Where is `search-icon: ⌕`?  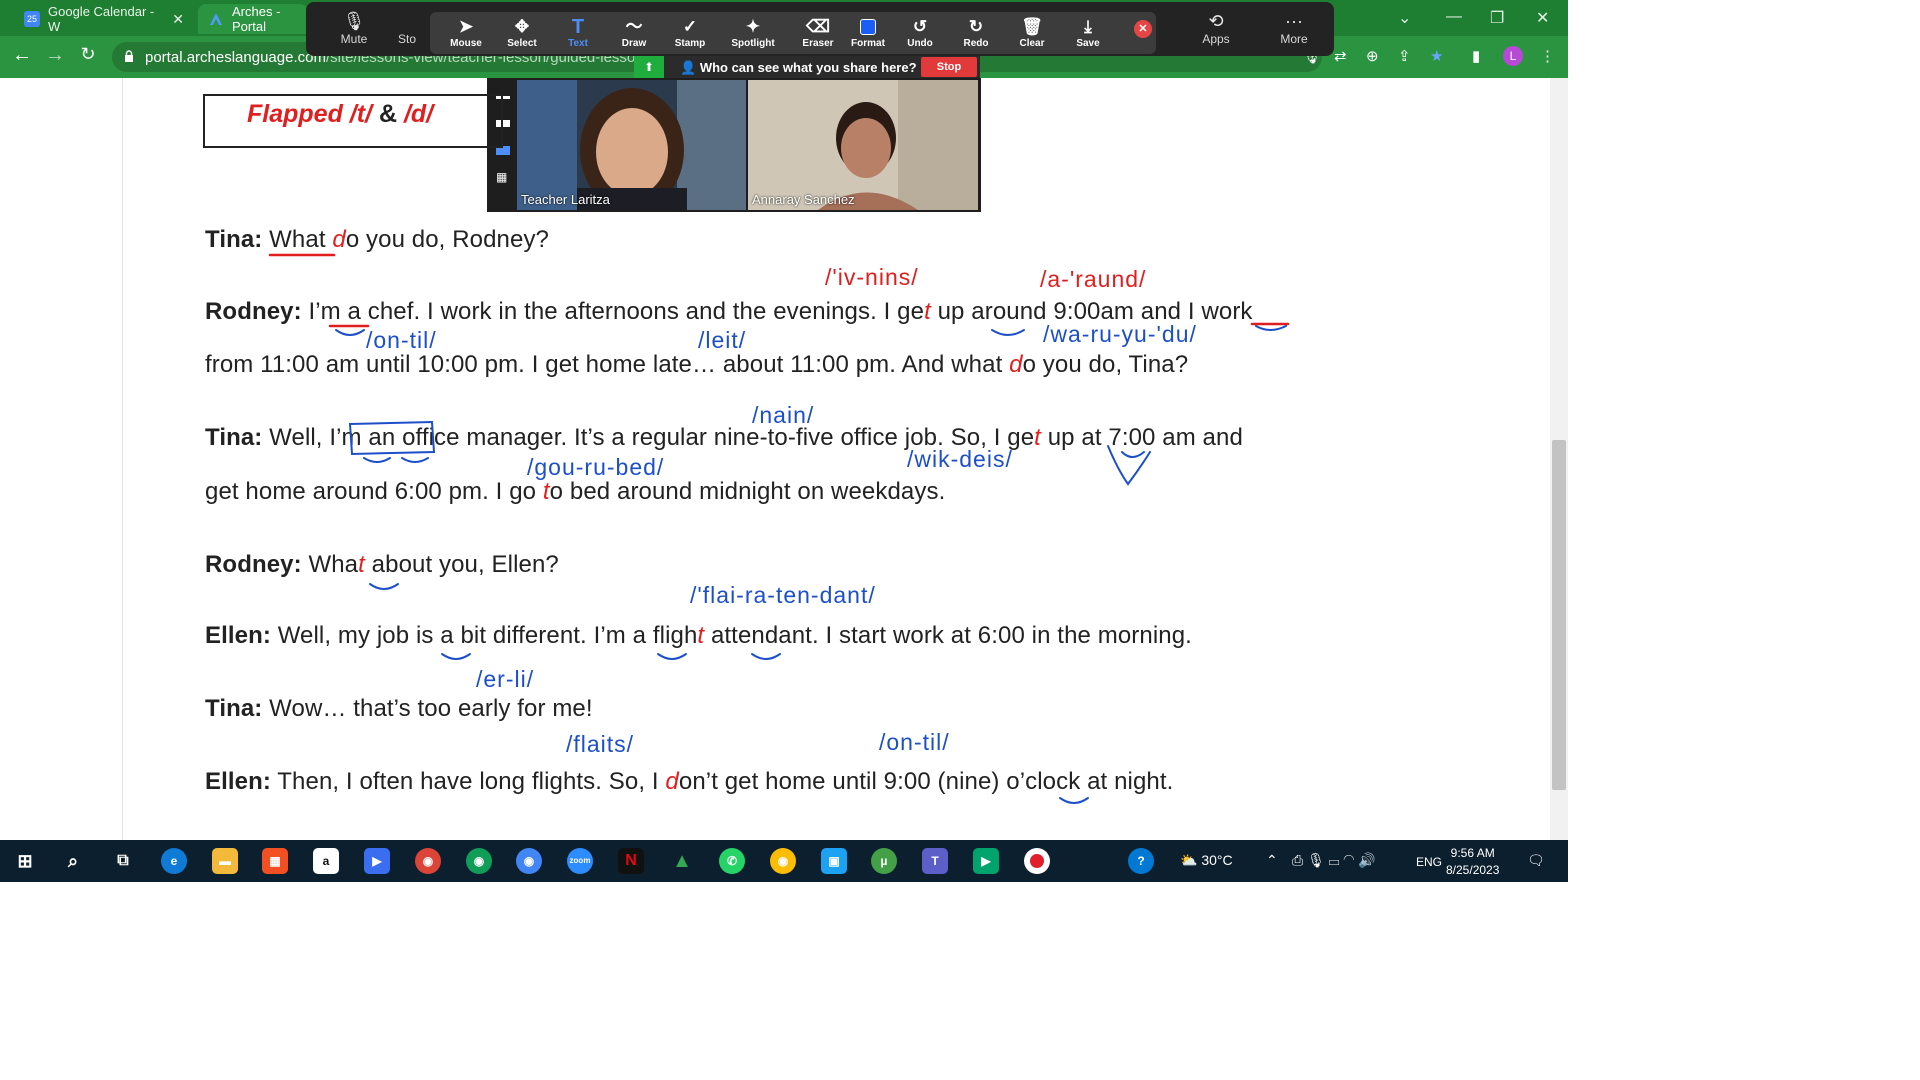 search-icon: ⌕ is located at coordinates (73, 861).